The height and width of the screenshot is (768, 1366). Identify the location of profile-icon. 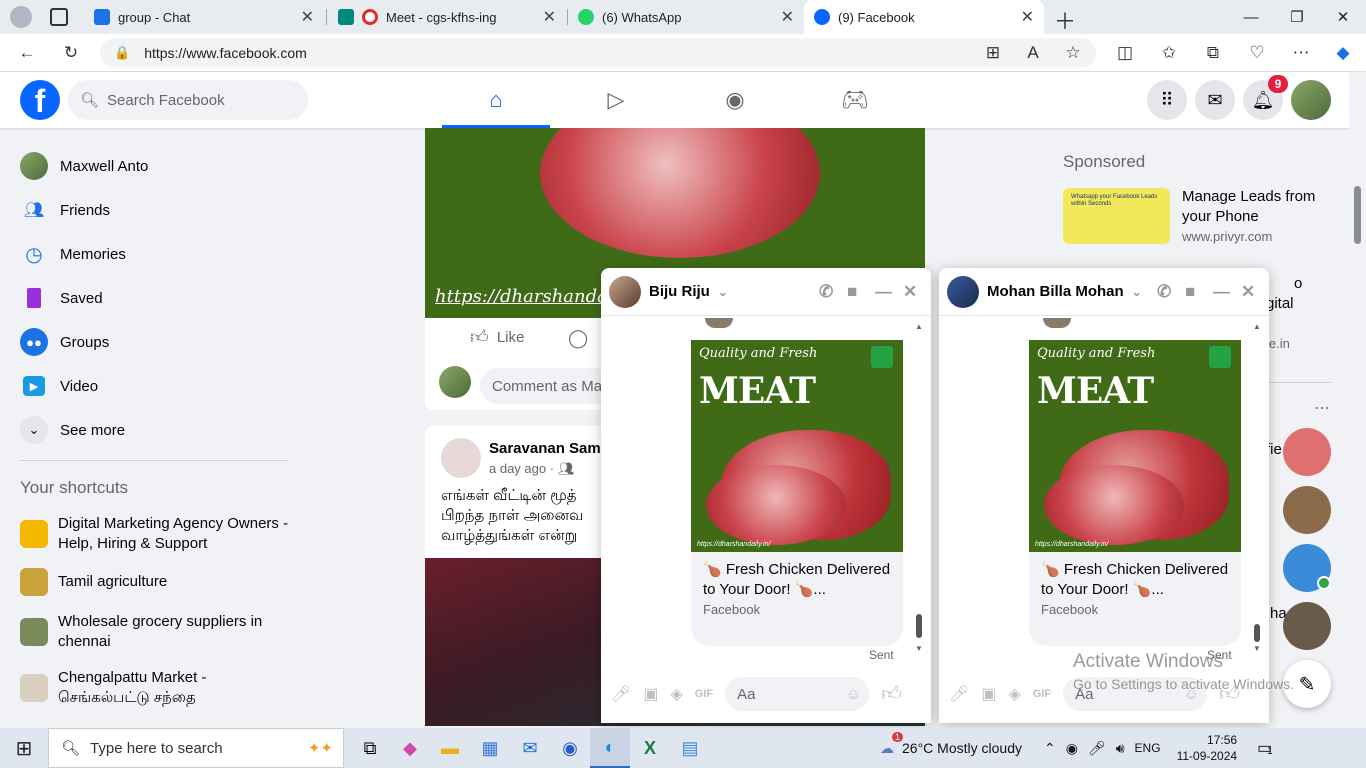
(21, 17).